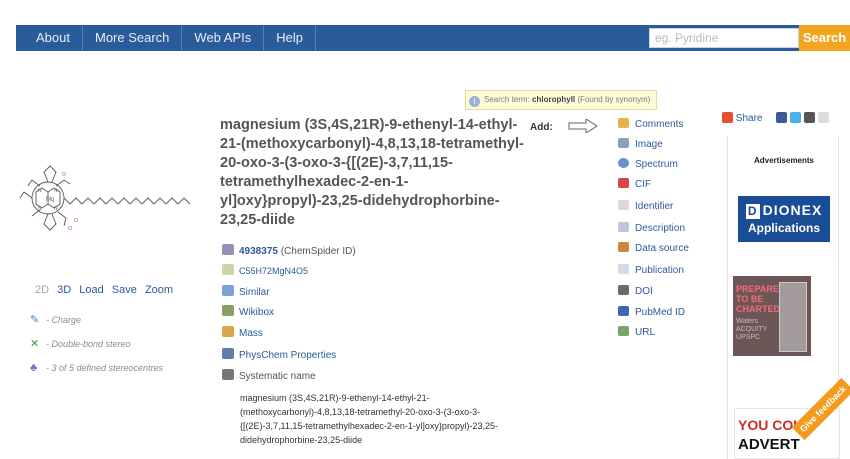  What do you see at coordinates (782, 117) in the screenshot?
I see `facebook-icon` at bounding box center [782, 117].